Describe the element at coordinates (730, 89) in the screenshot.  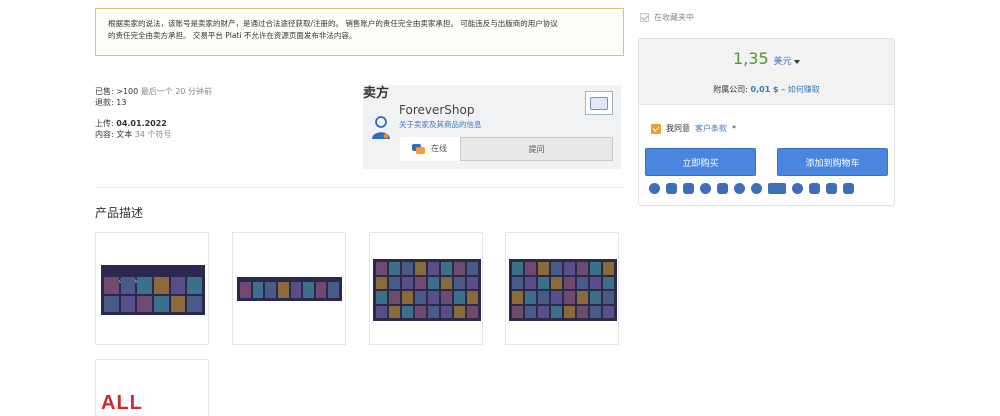
I see `affiliate-label: 附属公司:` at that location.